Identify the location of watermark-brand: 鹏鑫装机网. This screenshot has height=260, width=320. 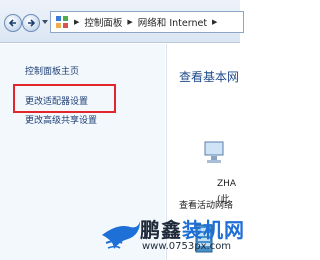
(192, 228).